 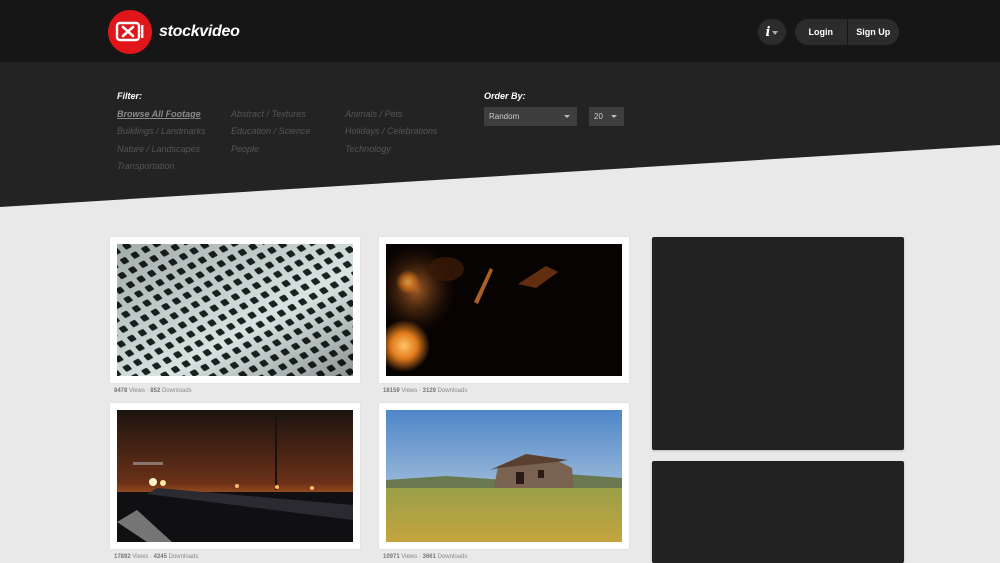 I want to click on site-logo: stockvideo, so click(x=174, y=32).